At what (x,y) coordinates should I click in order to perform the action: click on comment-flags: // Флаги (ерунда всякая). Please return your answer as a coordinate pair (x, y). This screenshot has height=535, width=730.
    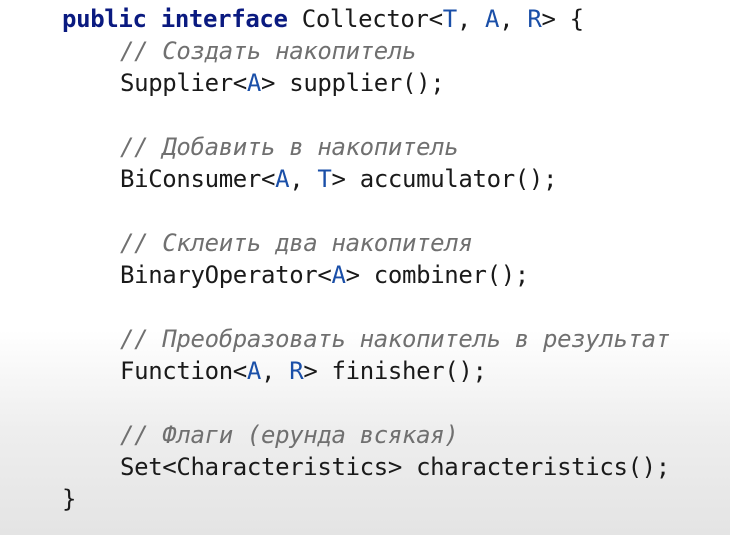
    Looking at the image, I should click on (289, 435).